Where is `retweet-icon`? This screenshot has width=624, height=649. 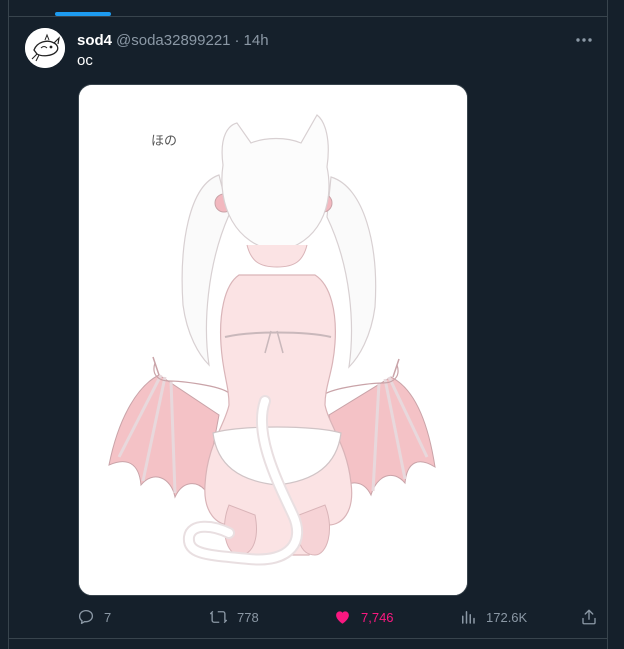
retweet-icon is located at coordinates (218, 617).